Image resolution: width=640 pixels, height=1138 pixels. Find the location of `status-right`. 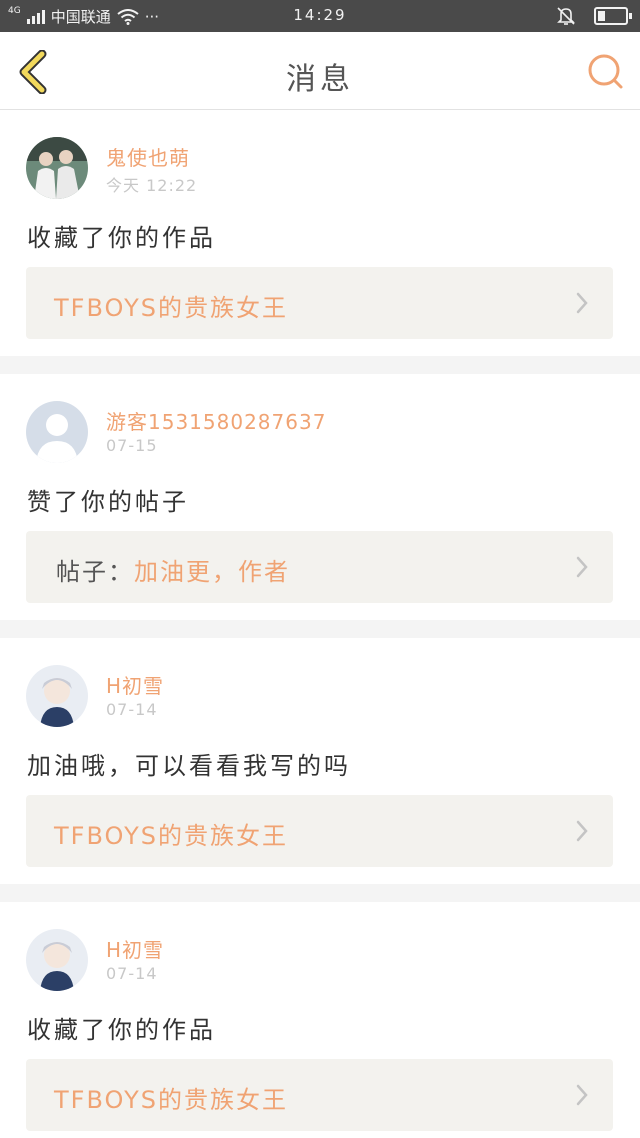

status-right is located at coordinates (594, 16).